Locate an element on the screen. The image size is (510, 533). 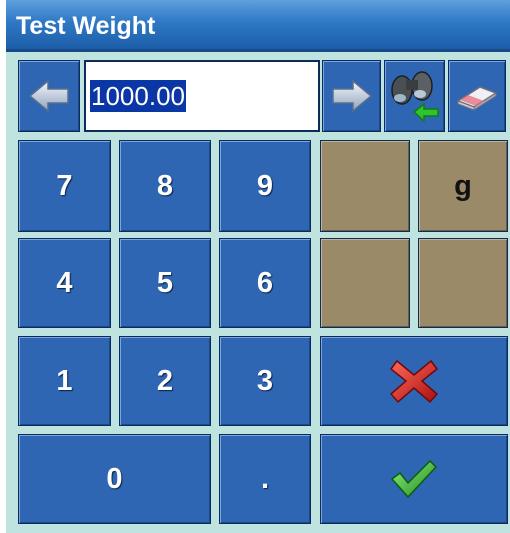
key-4: 4 is located at coordinates (64, 283).